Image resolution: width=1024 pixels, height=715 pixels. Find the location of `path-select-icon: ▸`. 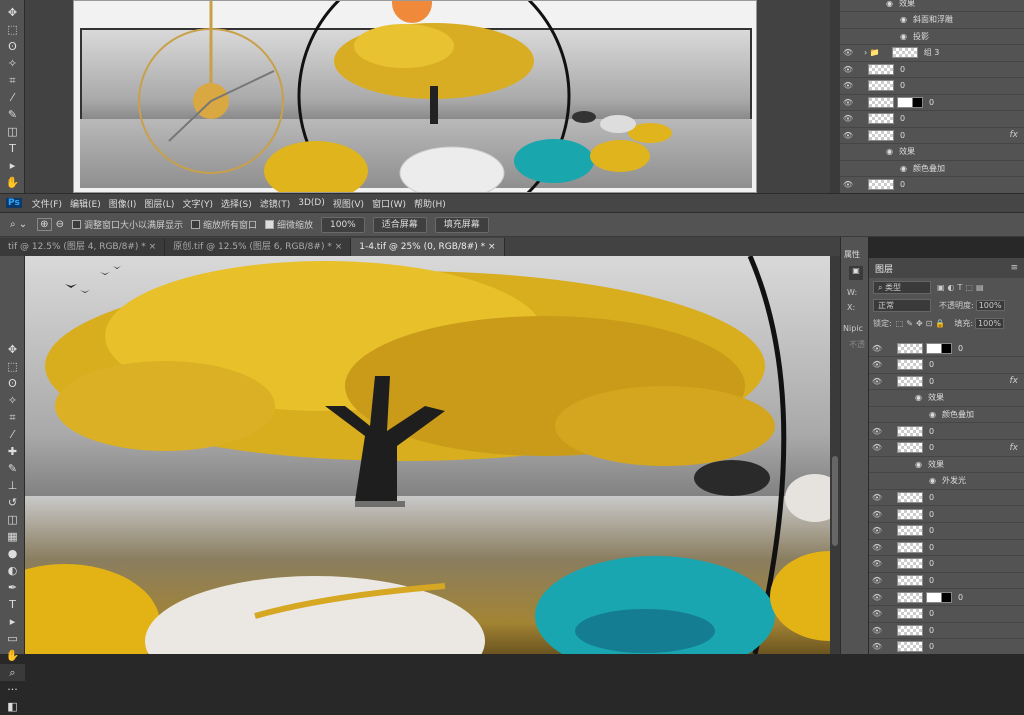

path-select-icon: ▸ is located at coordinates (12, 165).